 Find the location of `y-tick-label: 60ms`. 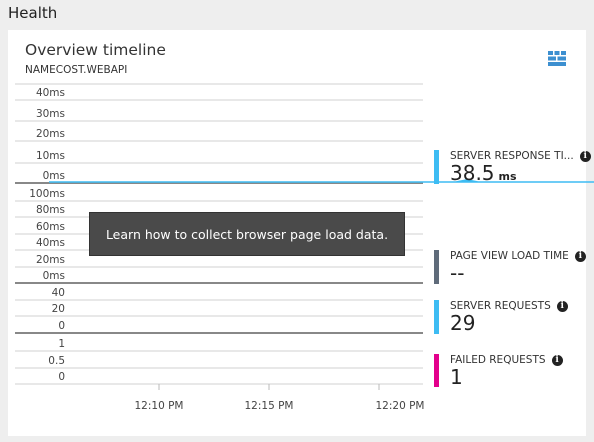

y-tick-label: 60ms is located at coordinates (50, 227).